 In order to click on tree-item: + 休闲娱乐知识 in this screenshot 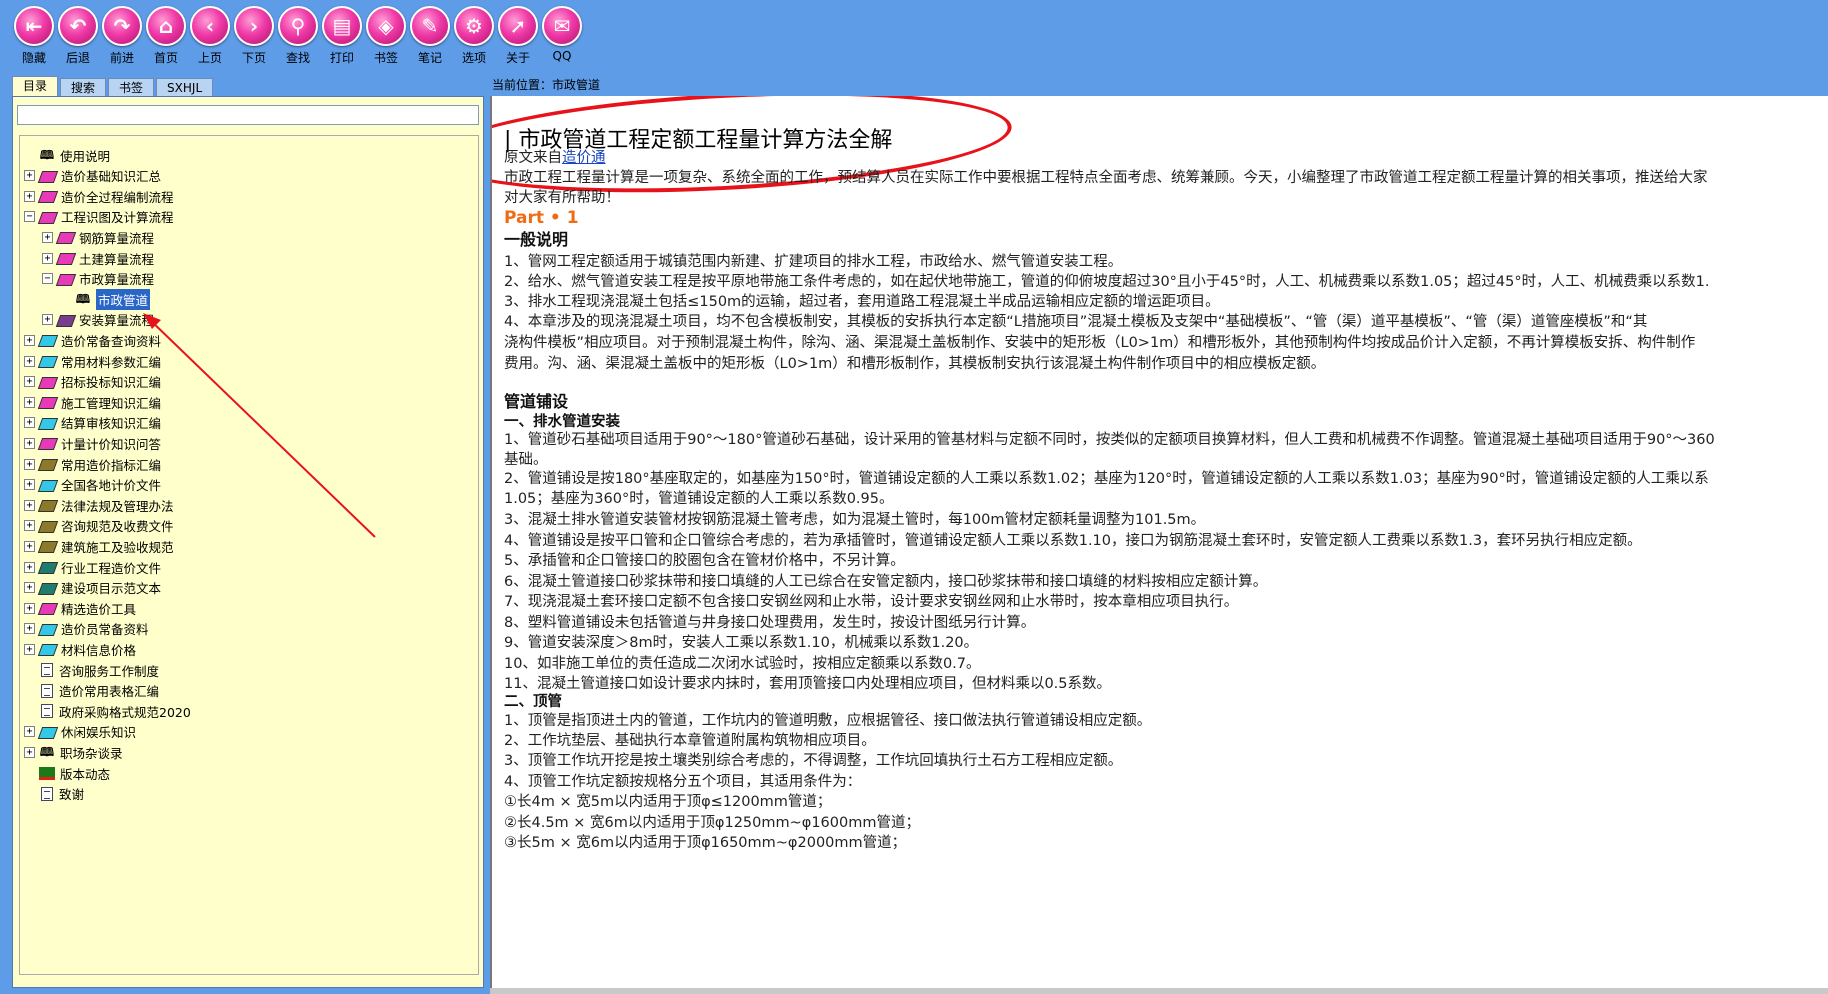, I will do `click(80, 732)`.